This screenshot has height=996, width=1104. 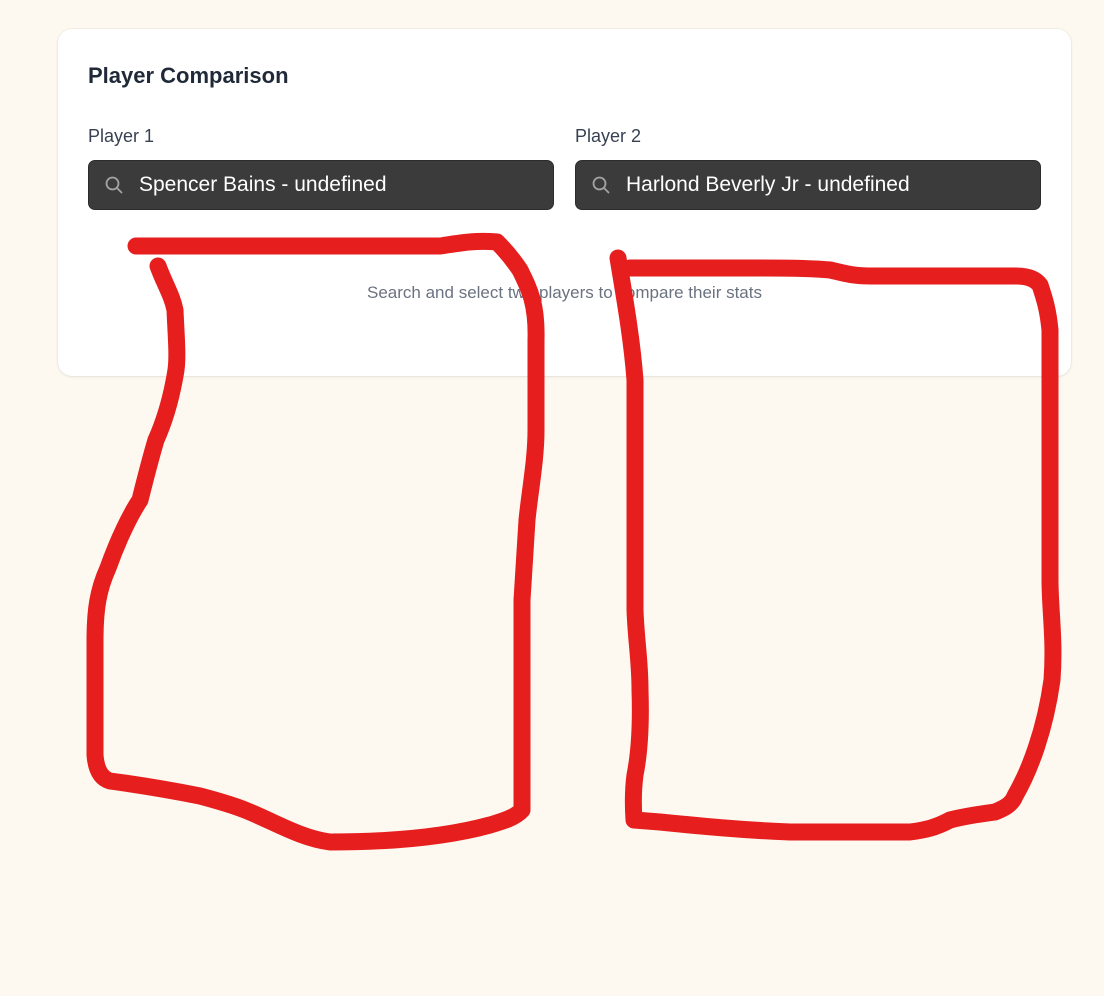 What do you see at coordinates (121, 136) in the screenshot?
I see `player-1-label: Player 1` at bounding box center [121, 136].